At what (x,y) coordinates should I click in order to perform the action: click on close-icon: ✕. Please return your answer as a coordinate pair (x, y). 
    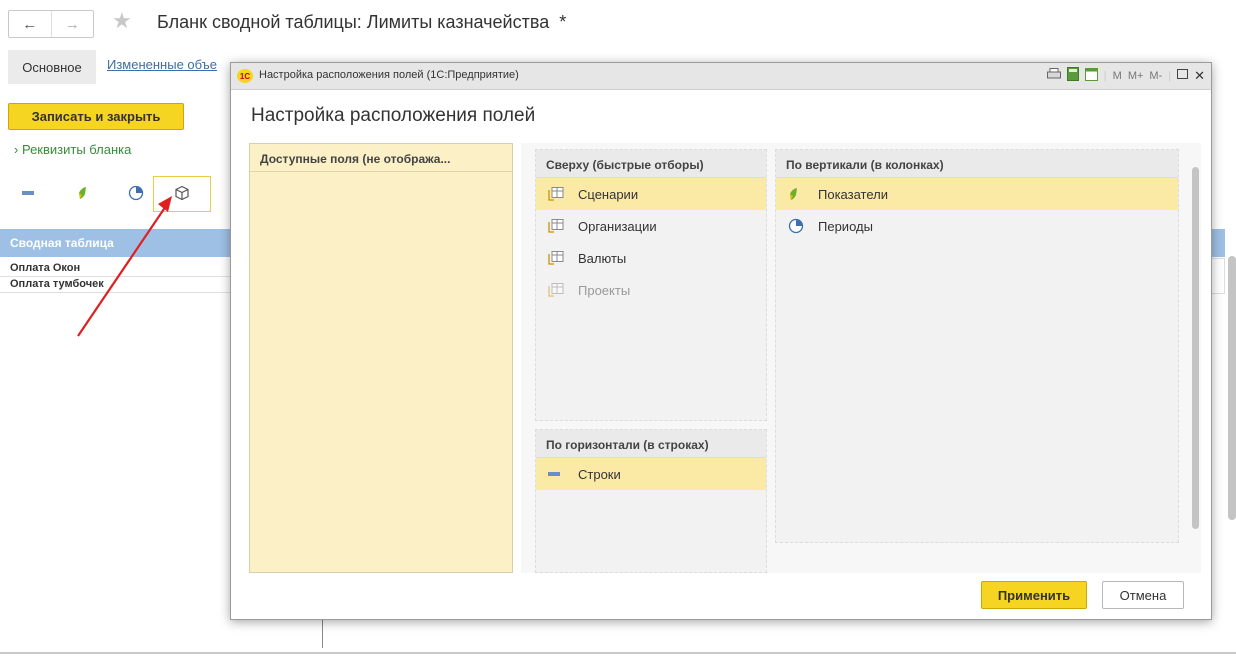
    Looking at the image, I should click on (1199, 76).